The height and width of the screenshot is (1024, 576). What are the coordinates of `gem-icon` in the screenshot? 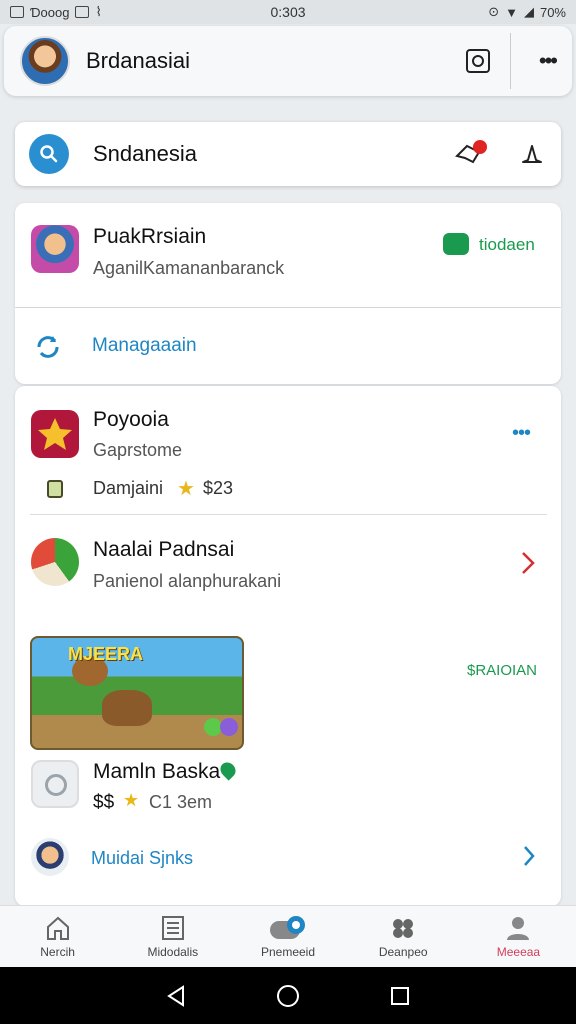 It's located at (229, 727).